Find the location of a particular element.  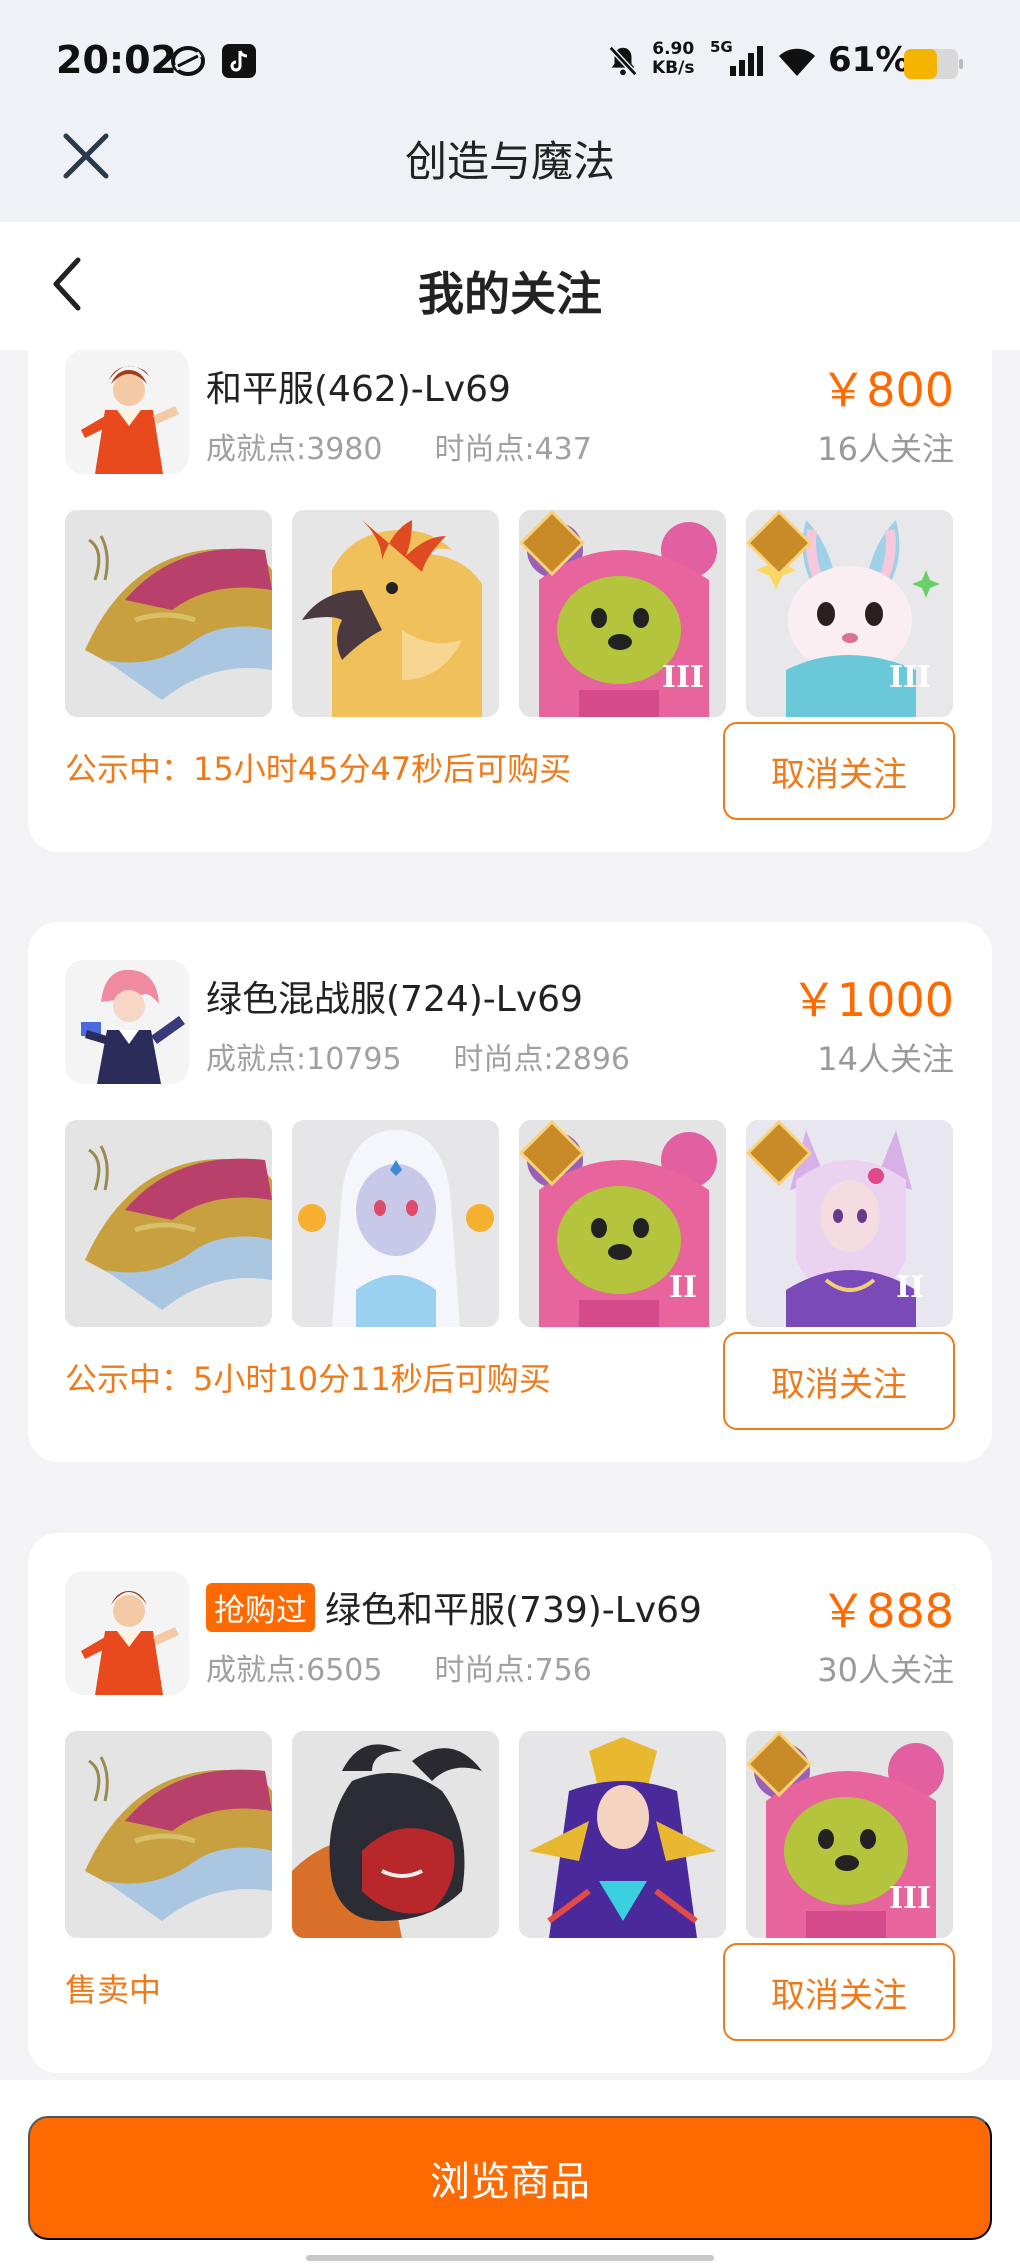

listing-title-row: 抢购过 绿色和平服(739)-Lv69 is located at coordinates (454, 1607).